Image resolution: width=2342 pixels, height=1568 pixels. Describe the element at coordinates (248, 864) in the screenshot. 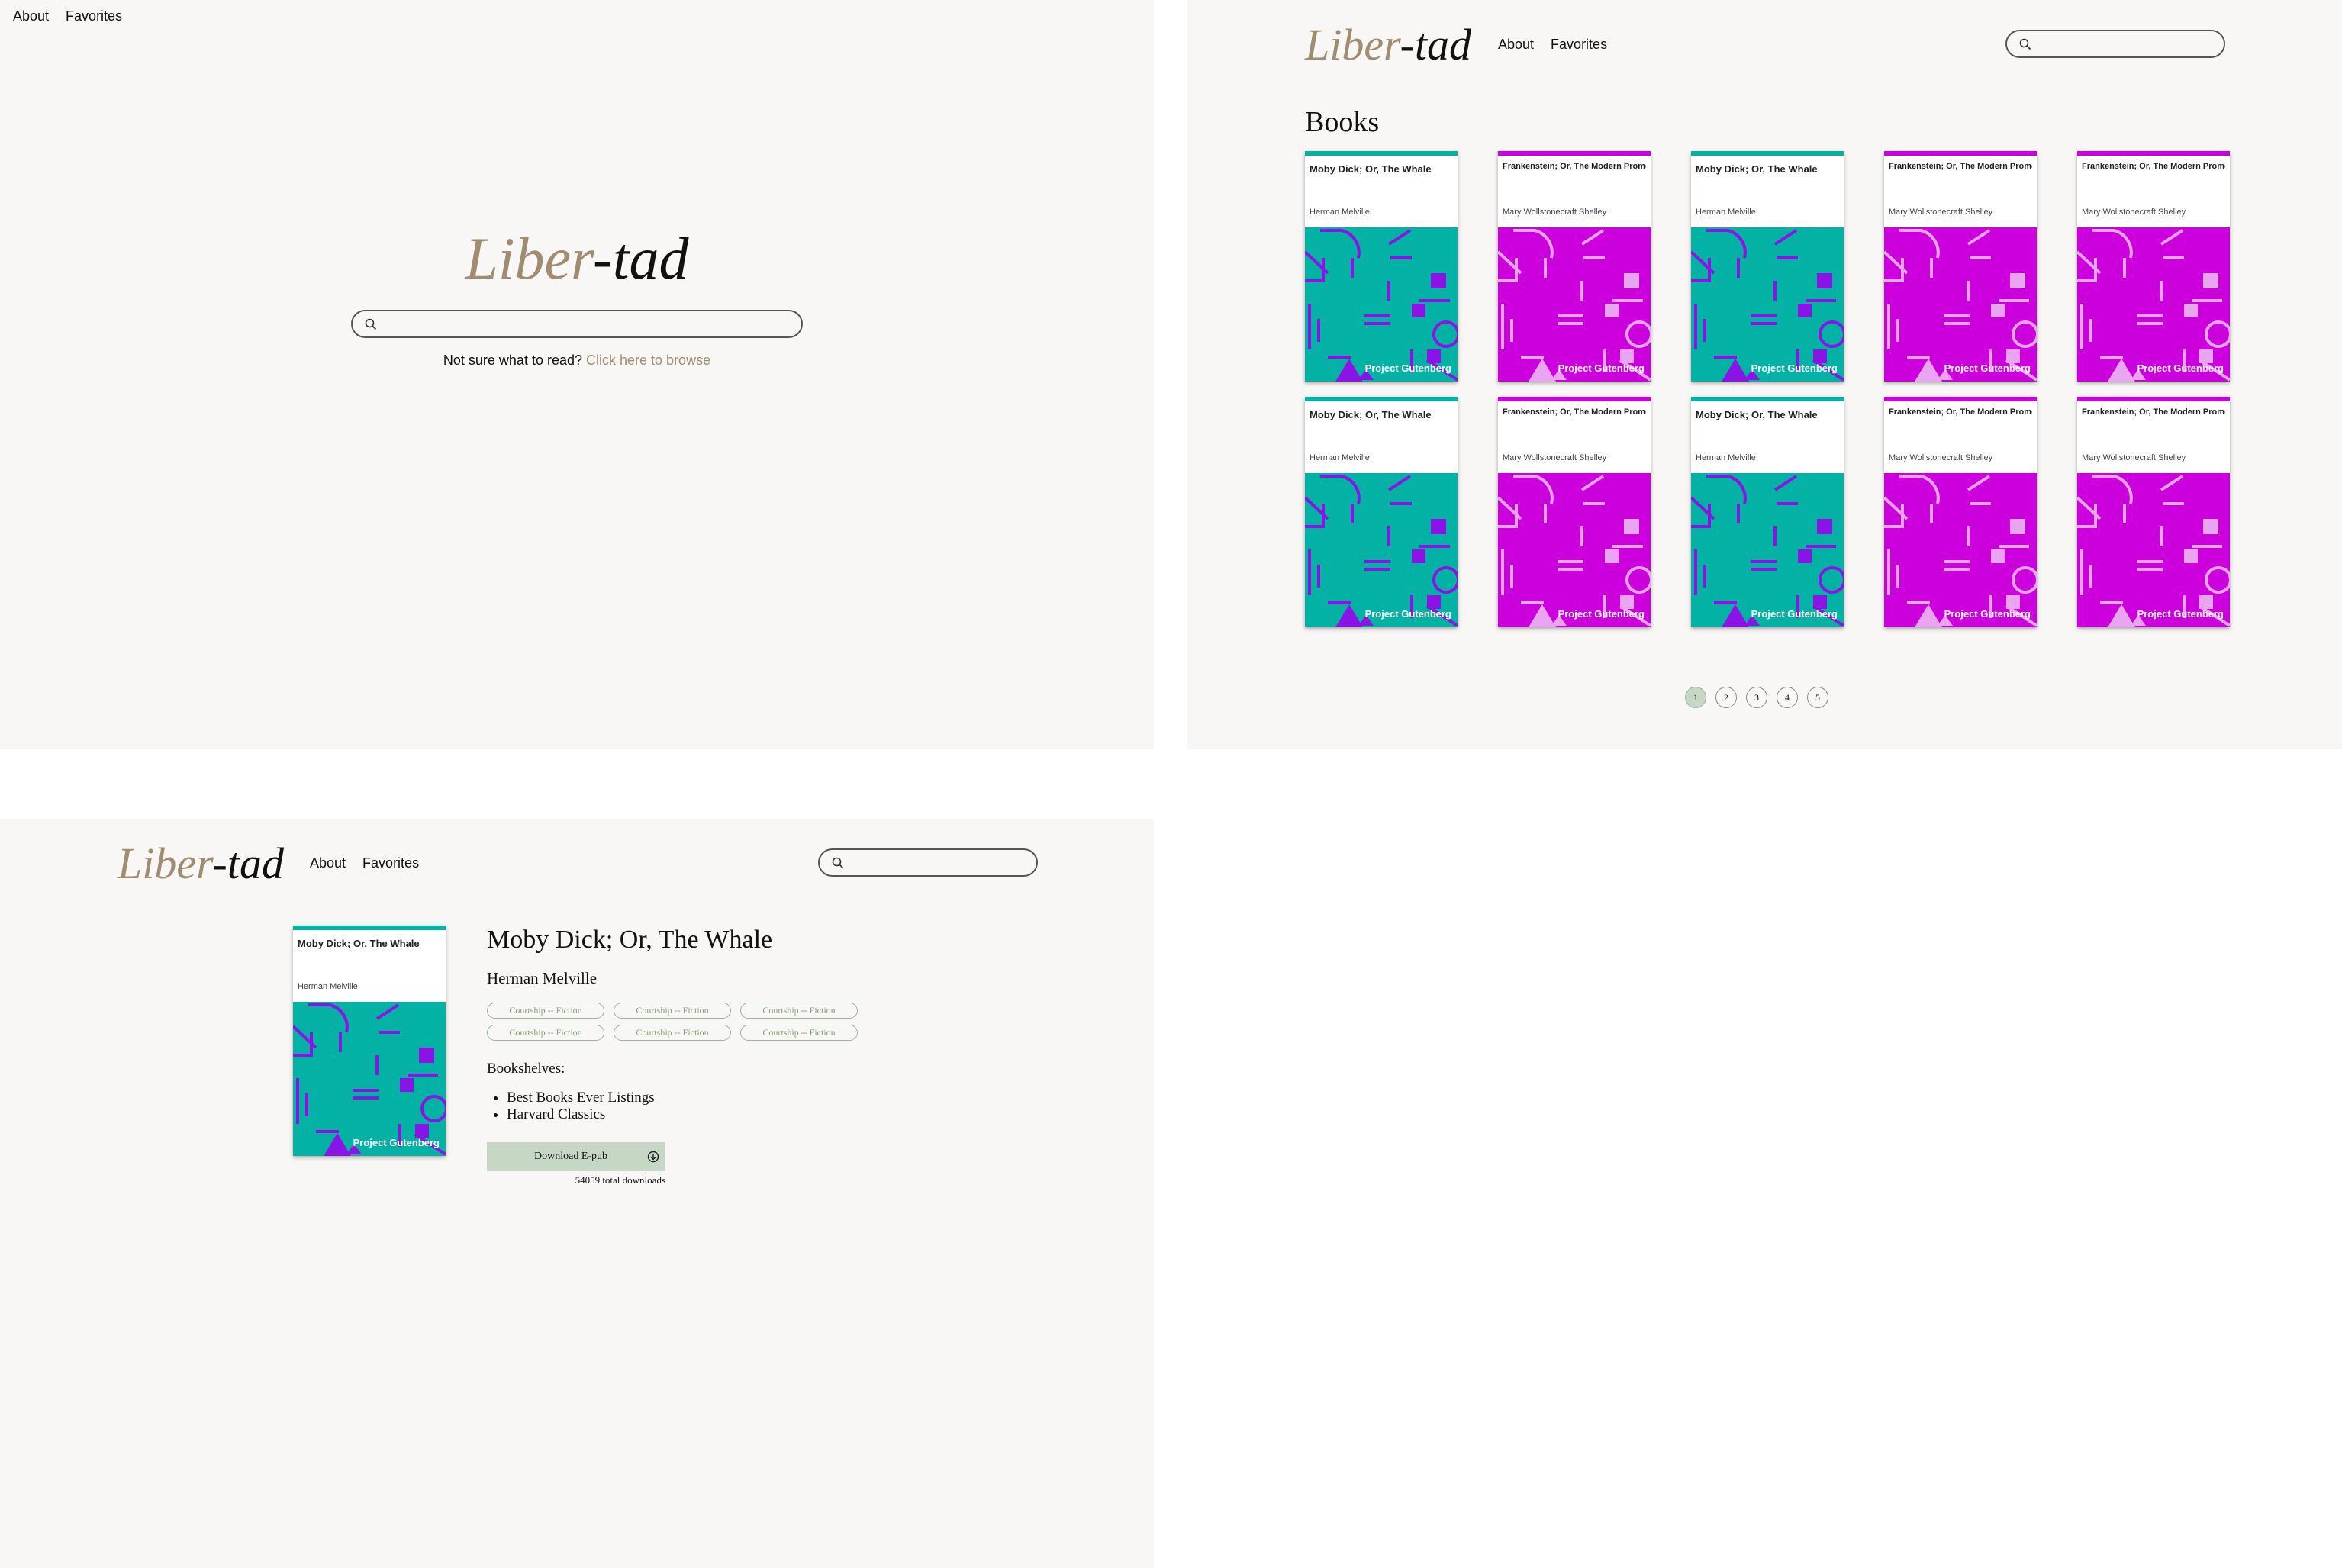

I see `logo-tad: -tad` at that location.